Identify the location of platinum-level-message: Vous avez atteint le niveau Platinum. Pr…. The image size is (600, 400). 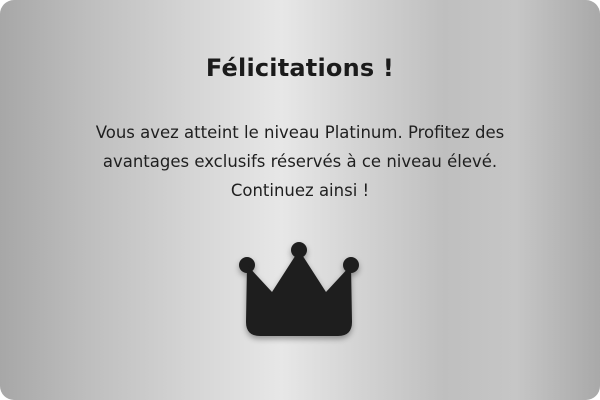
(300, 161).